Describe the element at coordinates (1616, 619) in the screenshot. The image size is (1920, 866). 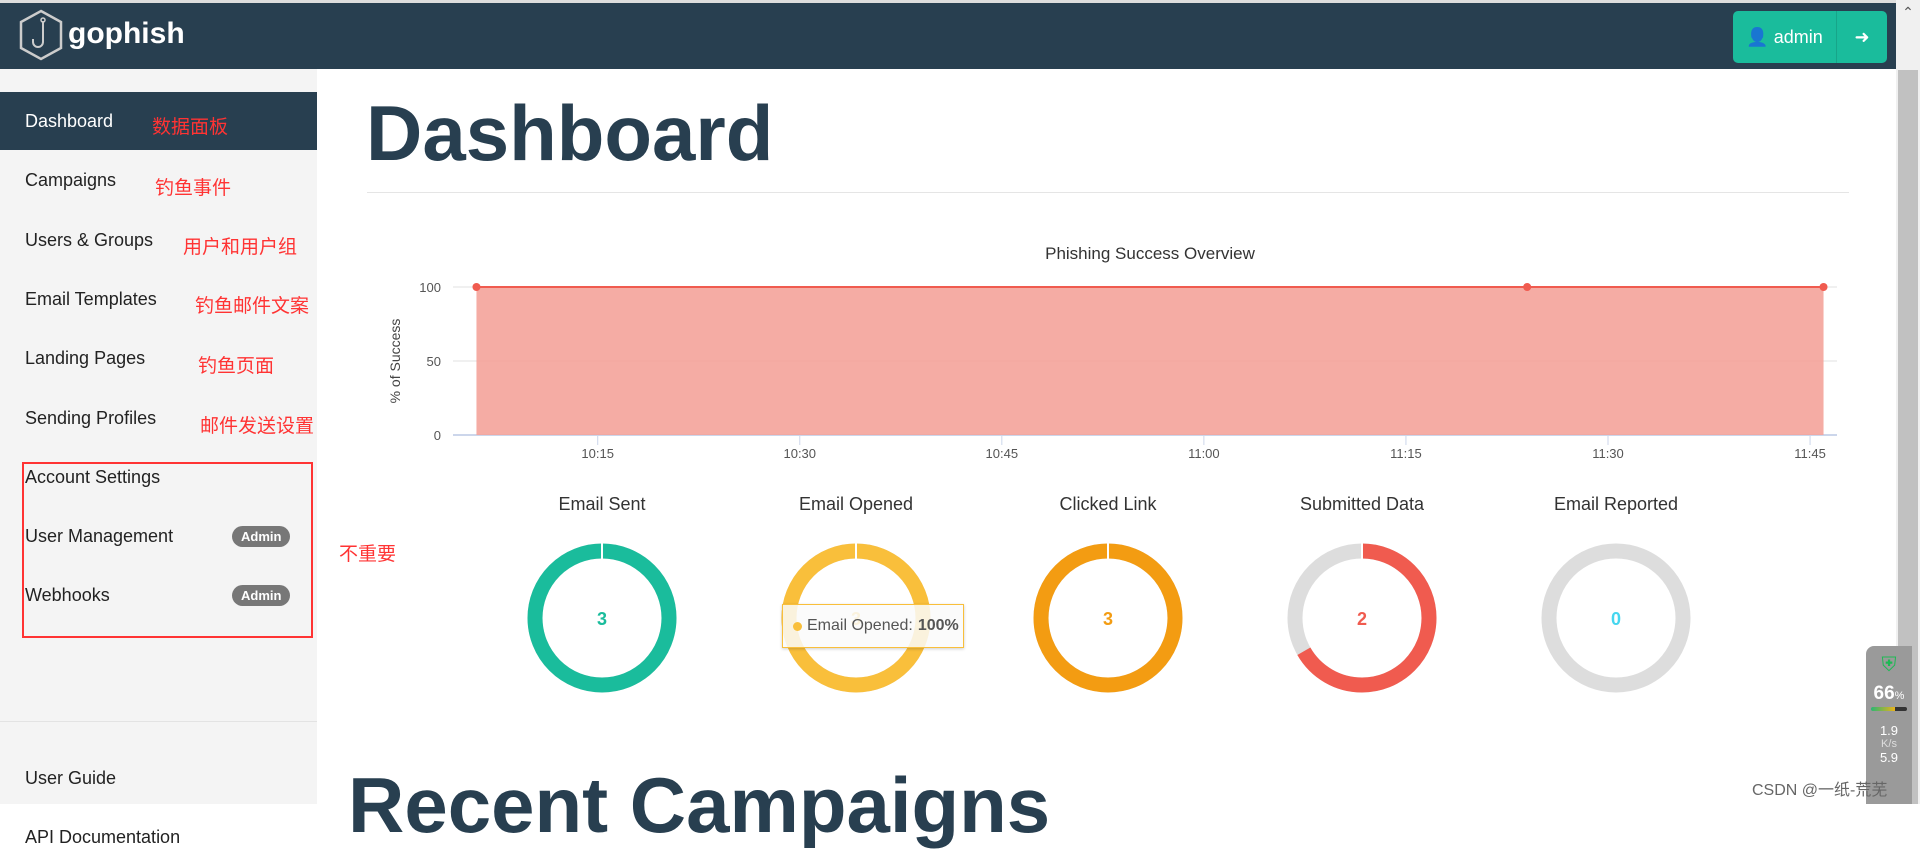
I see `donut-value: 0` at that location.